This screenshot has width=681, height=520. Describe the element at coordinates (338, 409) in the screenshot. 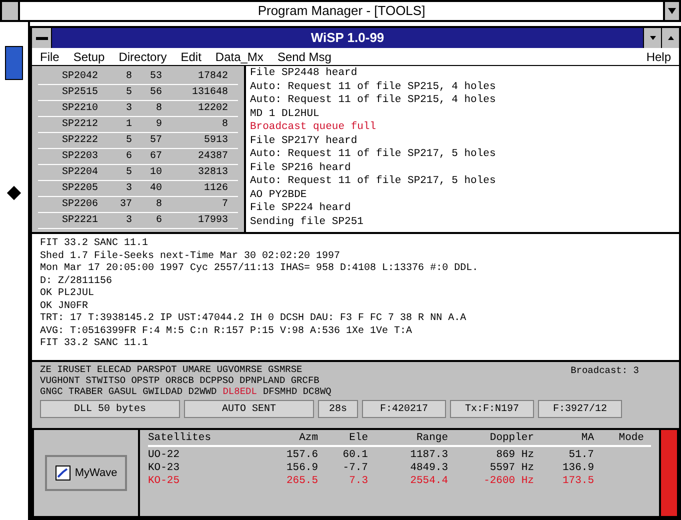

I see `status-cell: 28s` at that location.